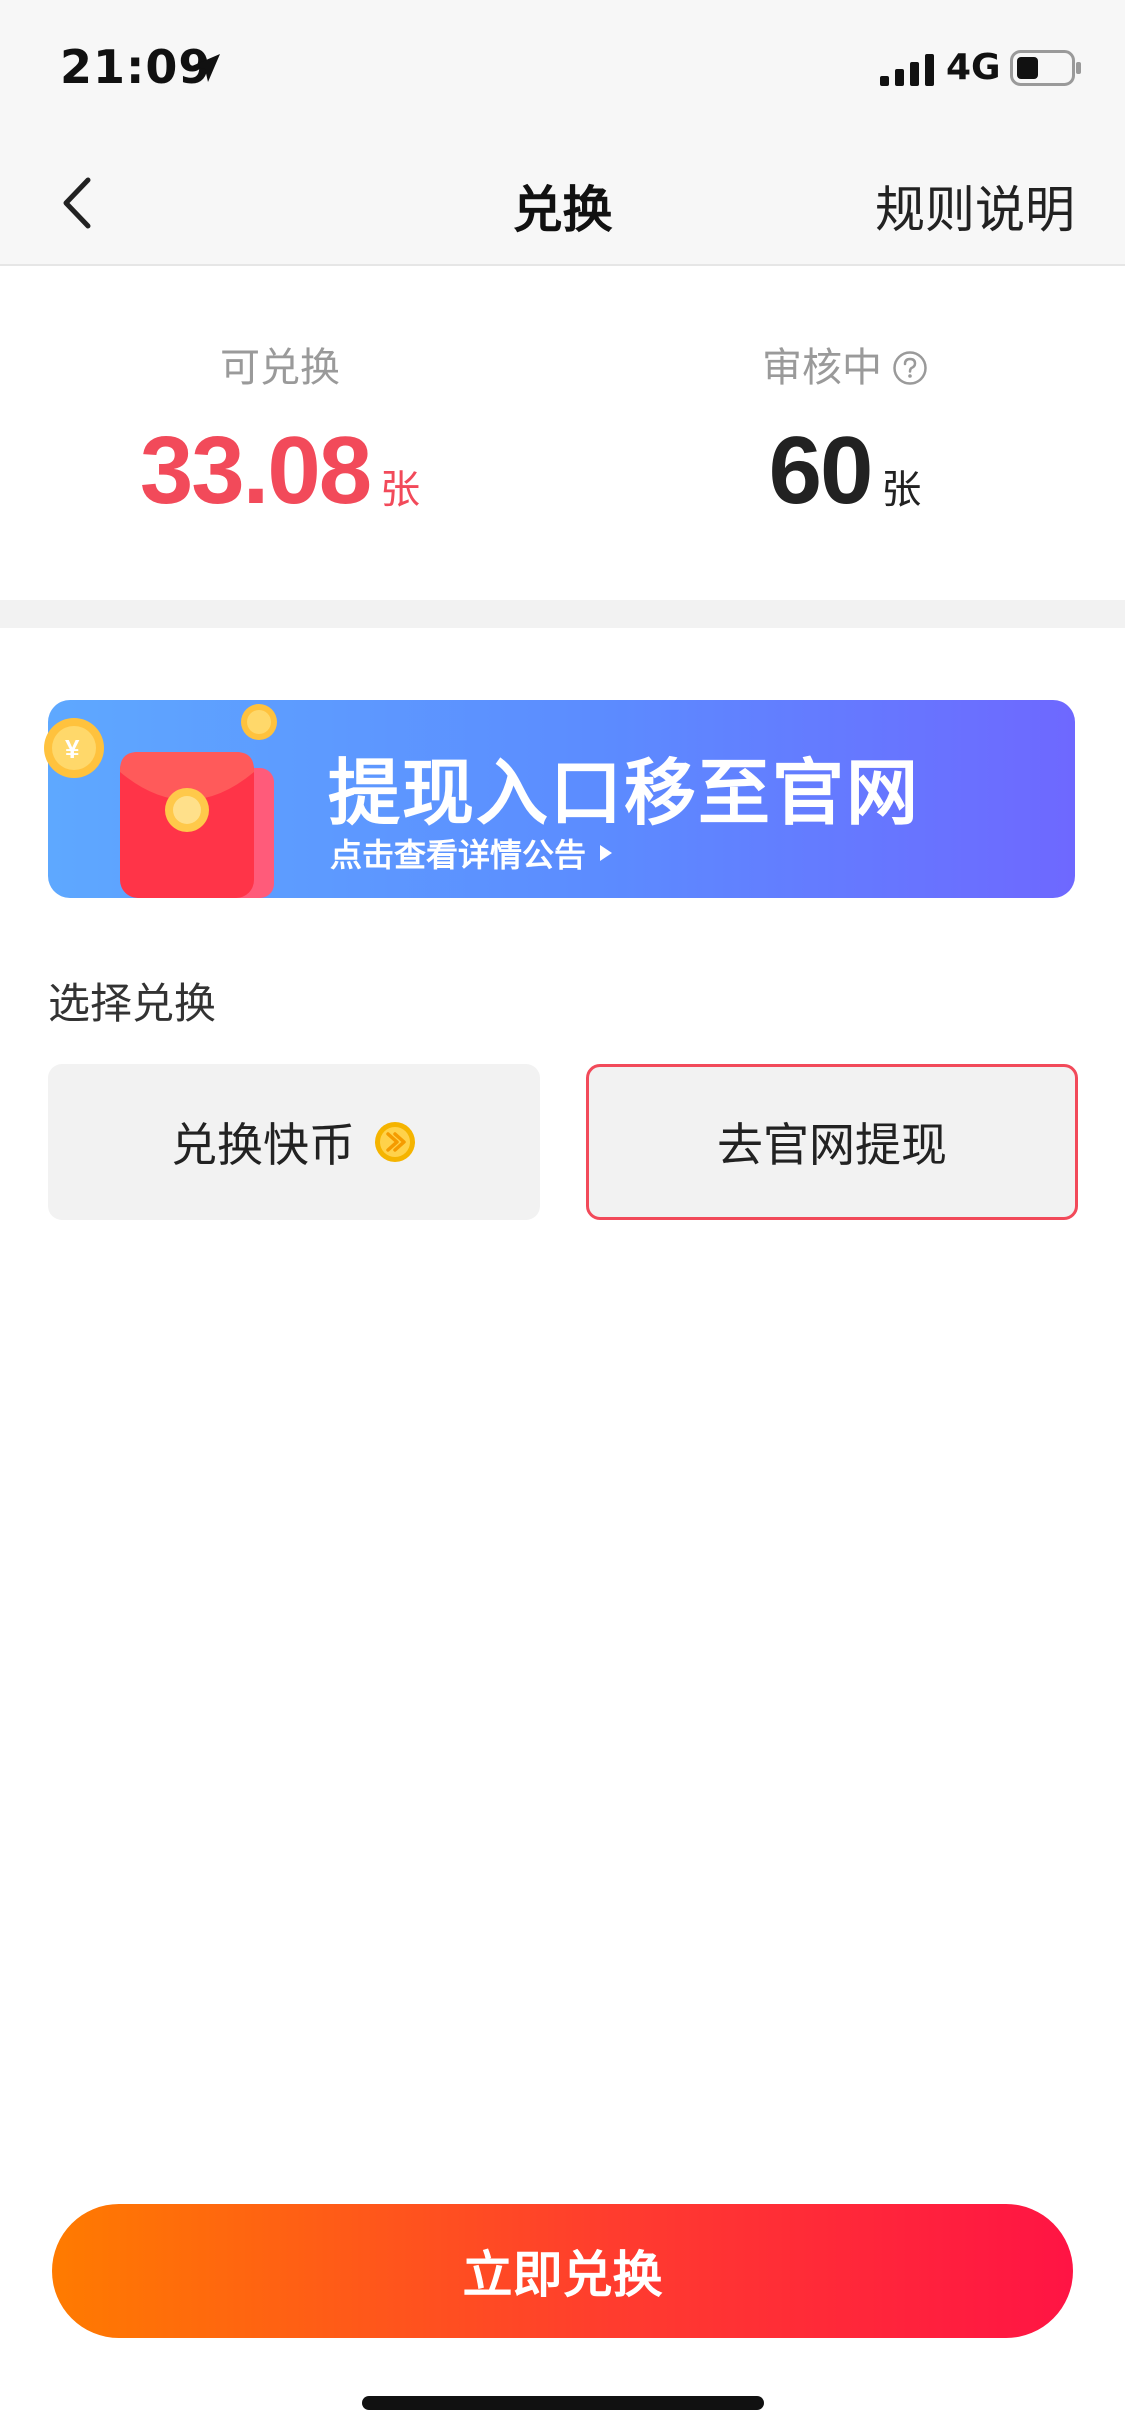  Describe the element at coordinates (132, 1003) in the screenshot. I see `section-title: 选择兑换` at that location.